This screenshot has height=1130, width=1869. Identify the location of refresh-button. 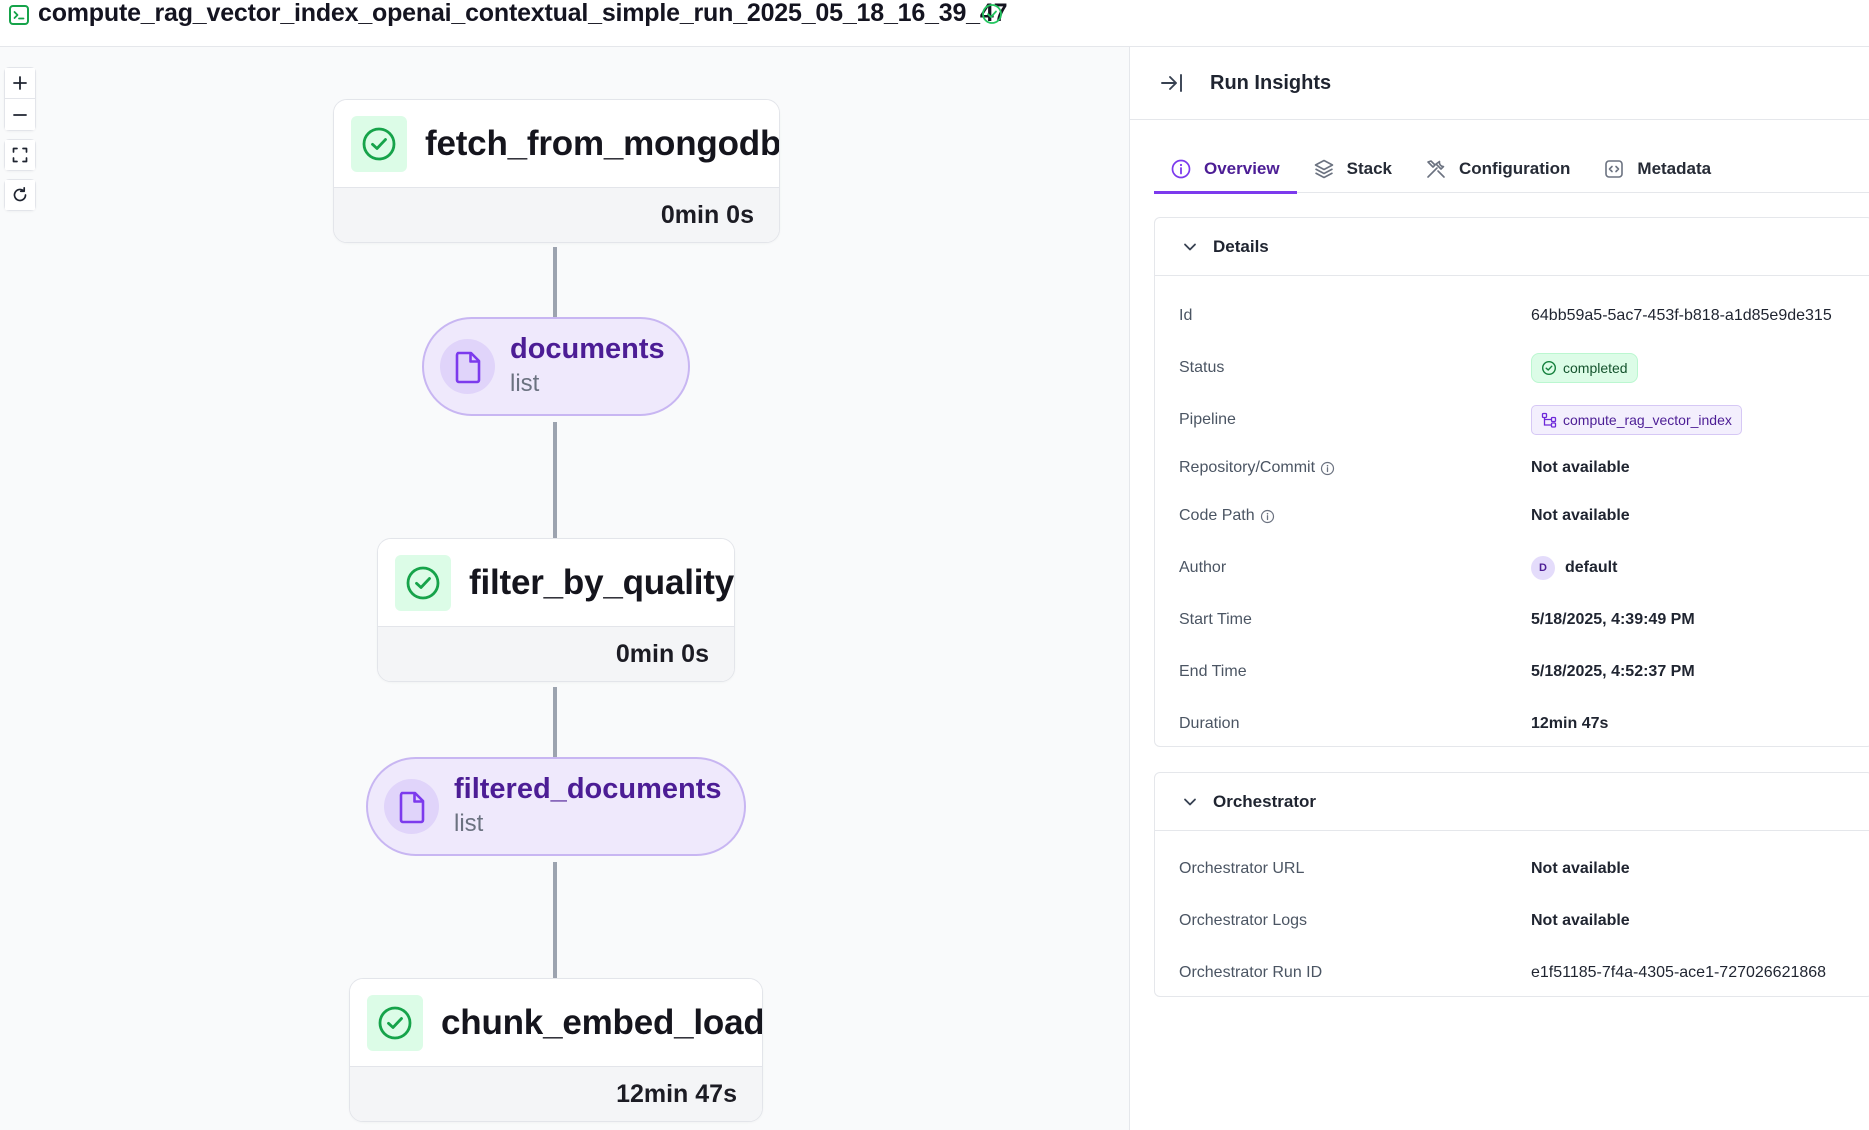
(20, 195).